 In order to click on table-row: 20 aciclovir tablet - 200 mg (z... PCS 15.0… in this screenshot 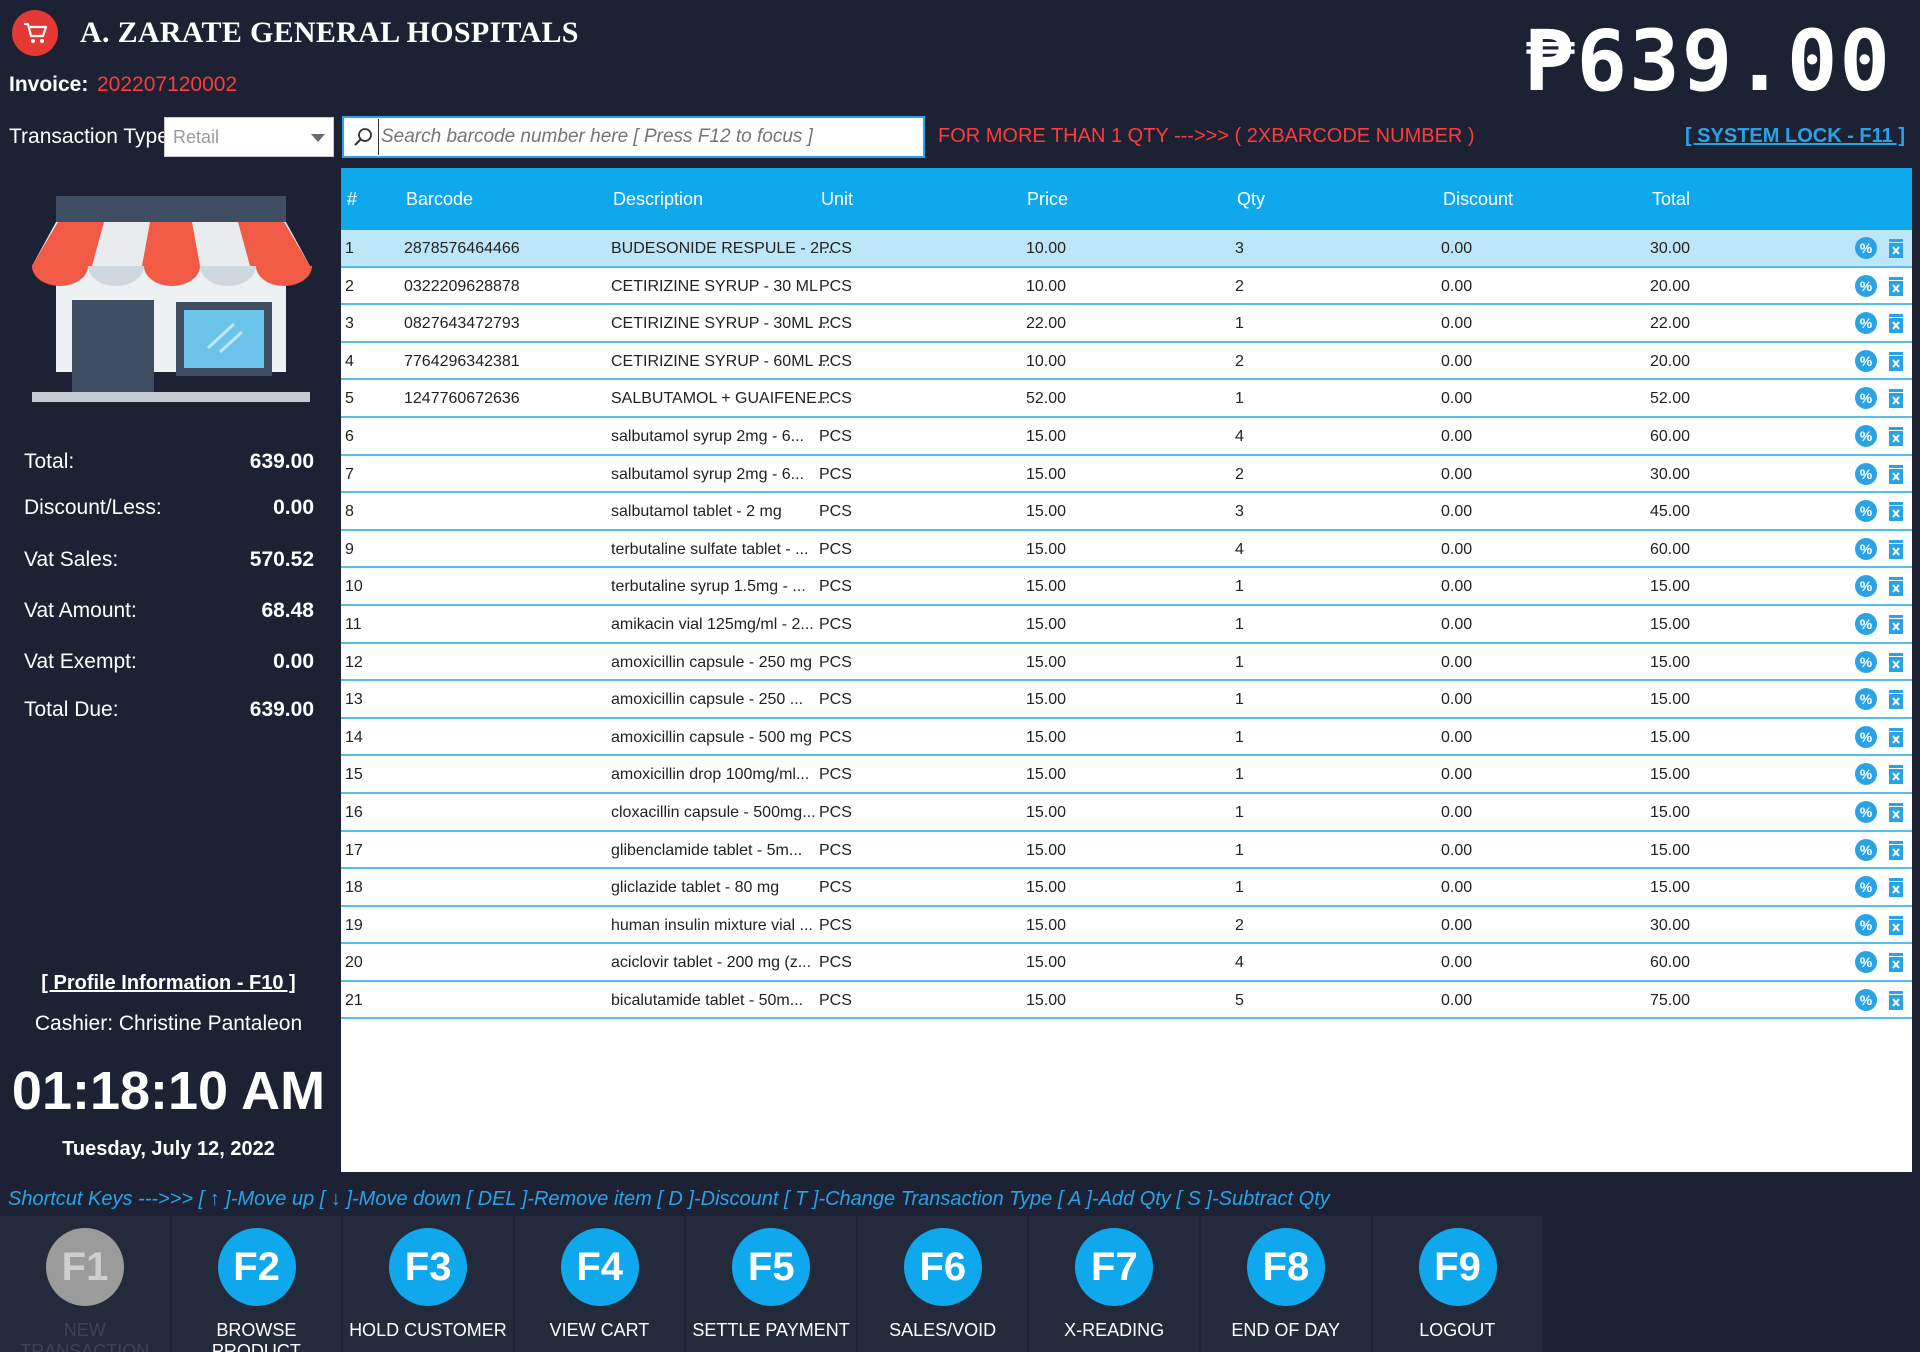, I will do `click(1126, 963)`.